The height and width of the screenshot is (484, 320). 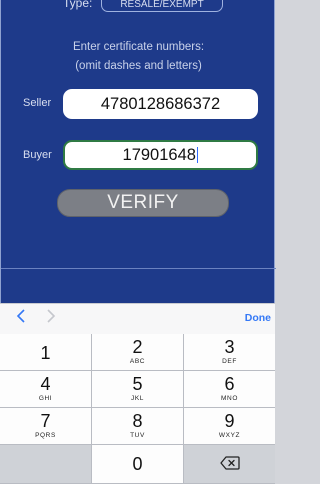 I want to click on backspace-icon, so click(x=229, y=465).